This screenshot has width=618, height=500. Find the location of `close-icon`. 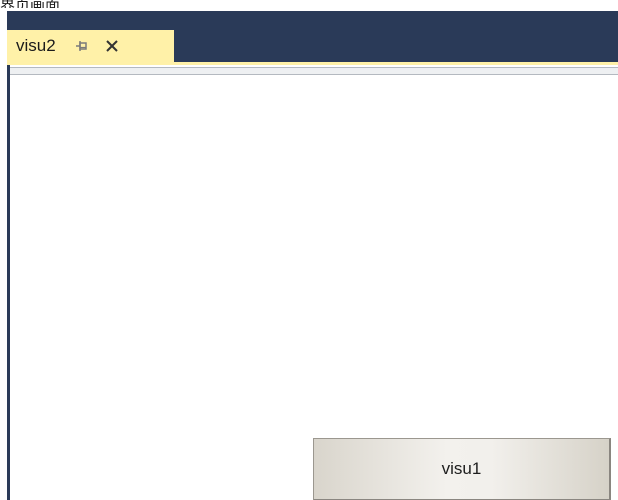

close-icon is located at coordinates (112, 46).